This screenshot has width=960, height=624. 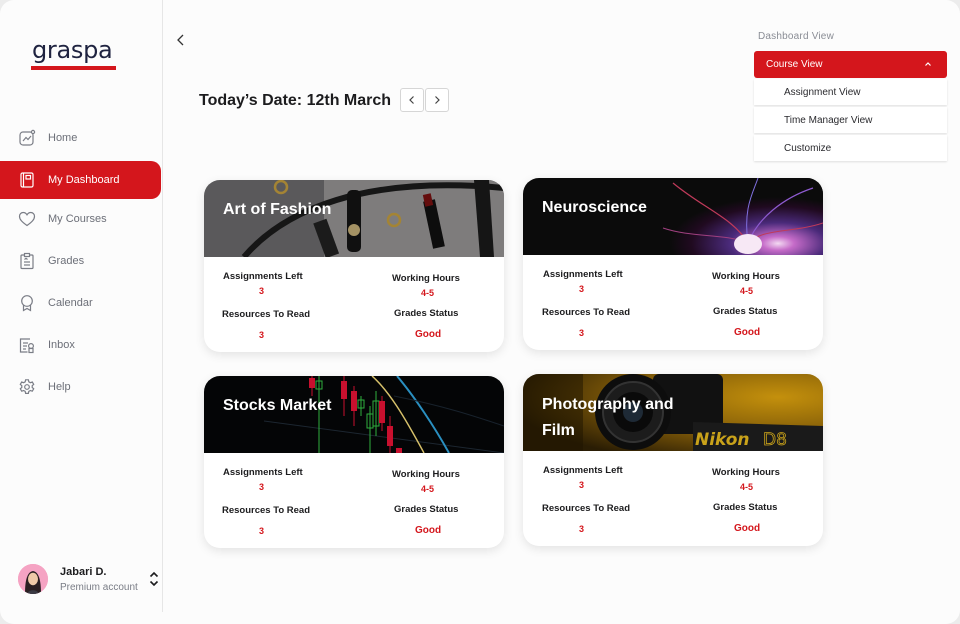 What do you see at coordinates (850, 64) in the screenshot?
I see `dashboard-view-select: Course View` at bounding box center [850, 64].